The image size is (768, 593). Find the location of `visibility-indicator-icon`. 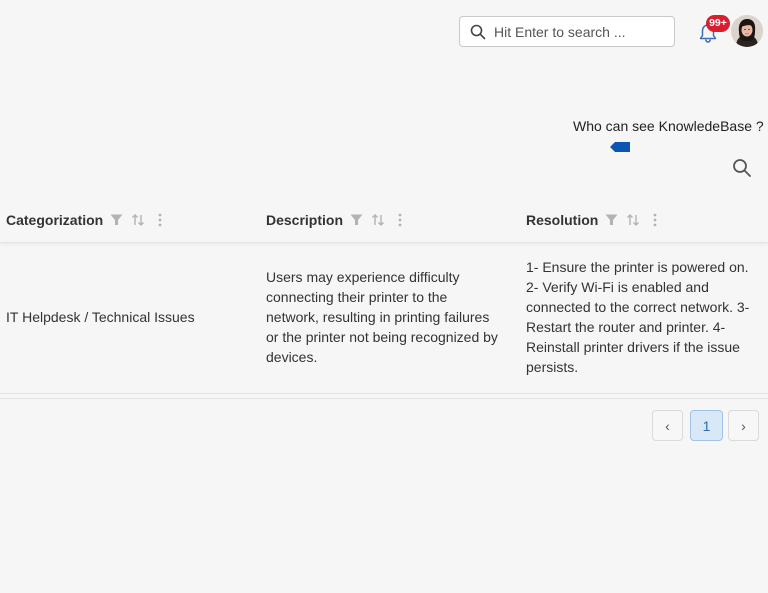

visibility-indicator-icon is located at coordinates (620, 147).